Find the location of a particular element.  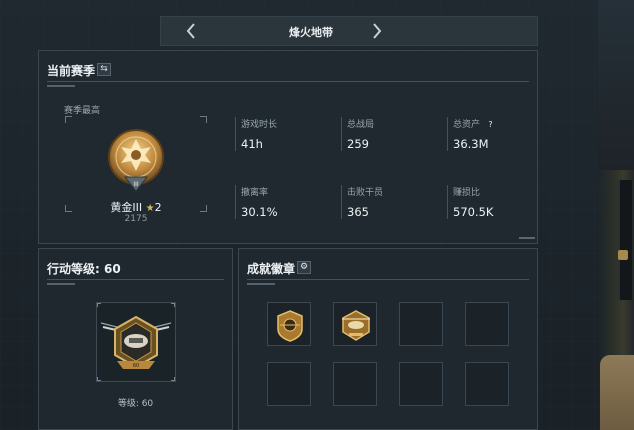

chevron-right-icon is located at coordinates (377, 31).